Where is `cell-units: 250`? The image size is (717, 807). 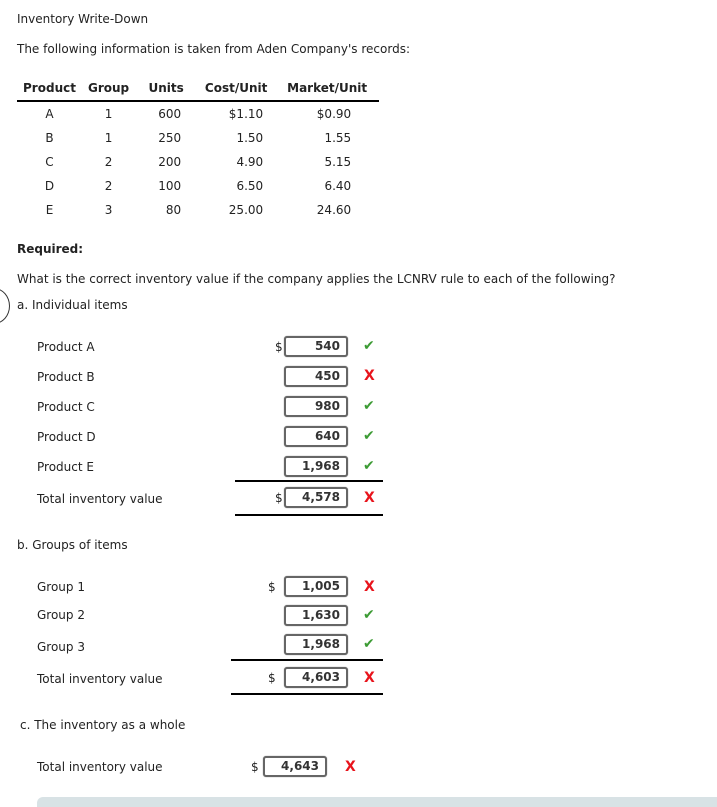 cell-units: 250 is located at coordinates (170, 138).